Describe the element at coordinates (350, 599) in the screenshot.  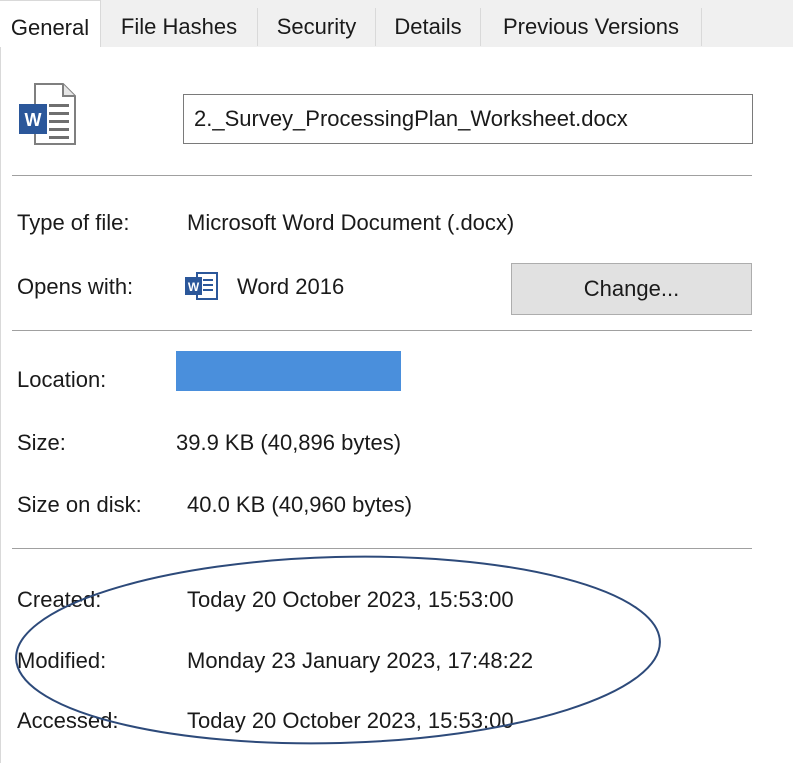
I see `created-value: Today 20 October 2023, 15:53:00` at that location.